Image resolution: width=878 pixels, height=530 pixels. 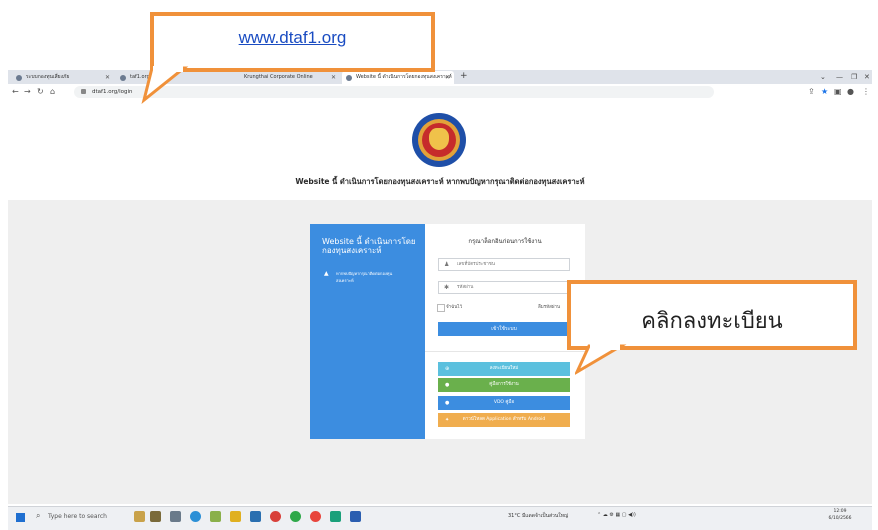 What do you see at coordinates (175, 516) in the screenshot?
I see `task-view-icon` at bounding box center [175, 516].